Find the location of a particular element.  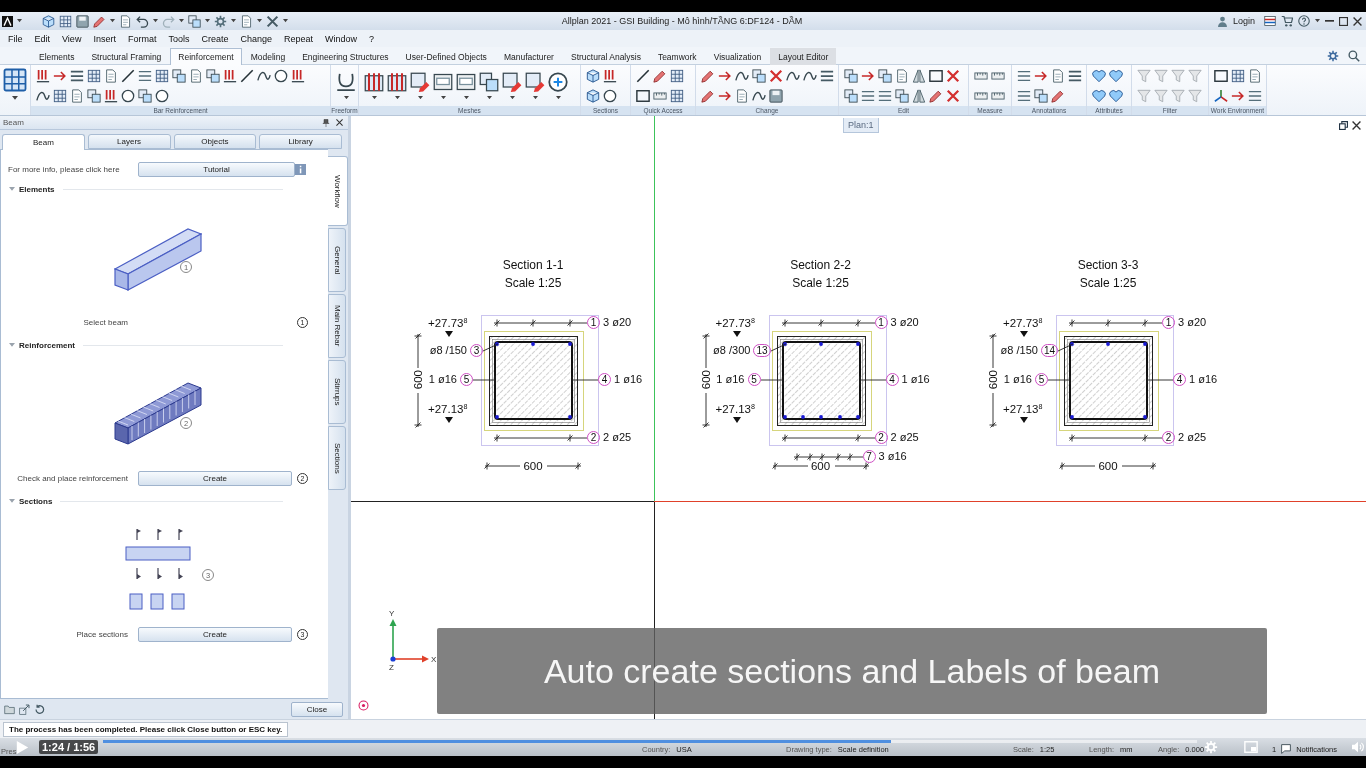

menu-item: View is located at coordinates (72, 38).